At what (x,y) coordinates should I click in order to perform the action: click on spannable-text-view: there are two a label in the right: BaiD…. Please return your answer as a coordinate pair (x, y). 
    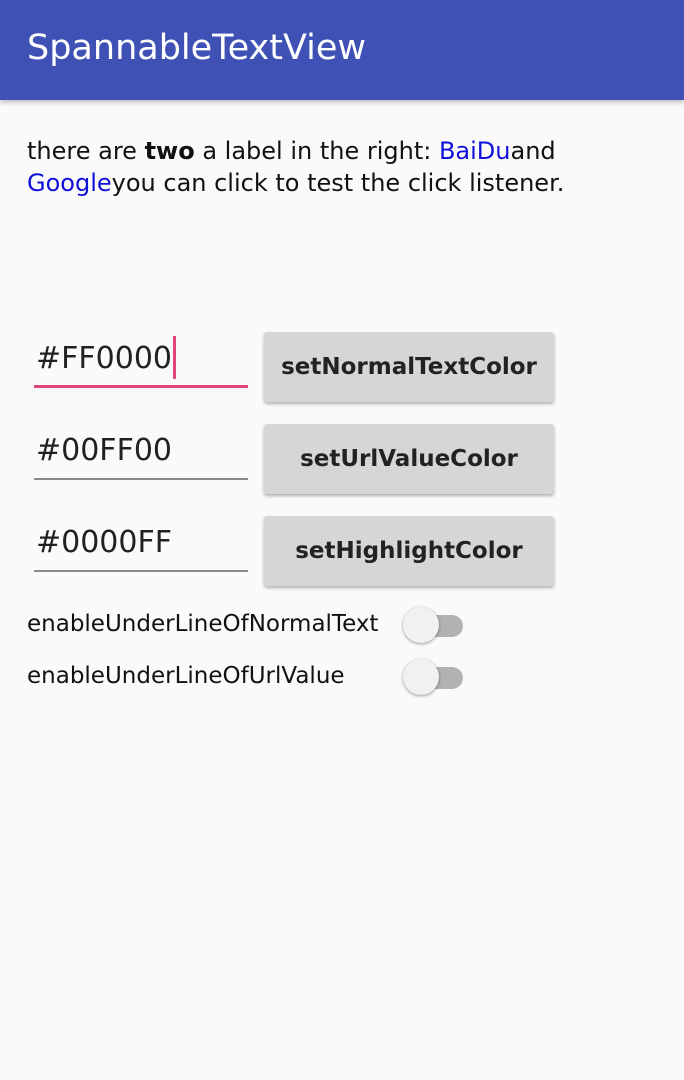
    Looking at the image, I should click on (347, 167).